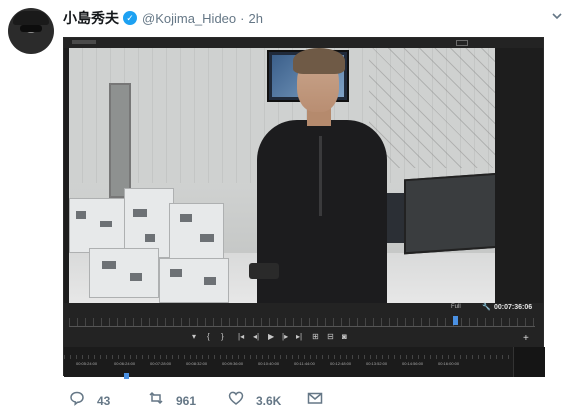 The height and width of the screenshot is (411, 576). Describe the element at coordinates (513, 307) in the screenshot. I see `timecode: 00:07:36:06` at that location.